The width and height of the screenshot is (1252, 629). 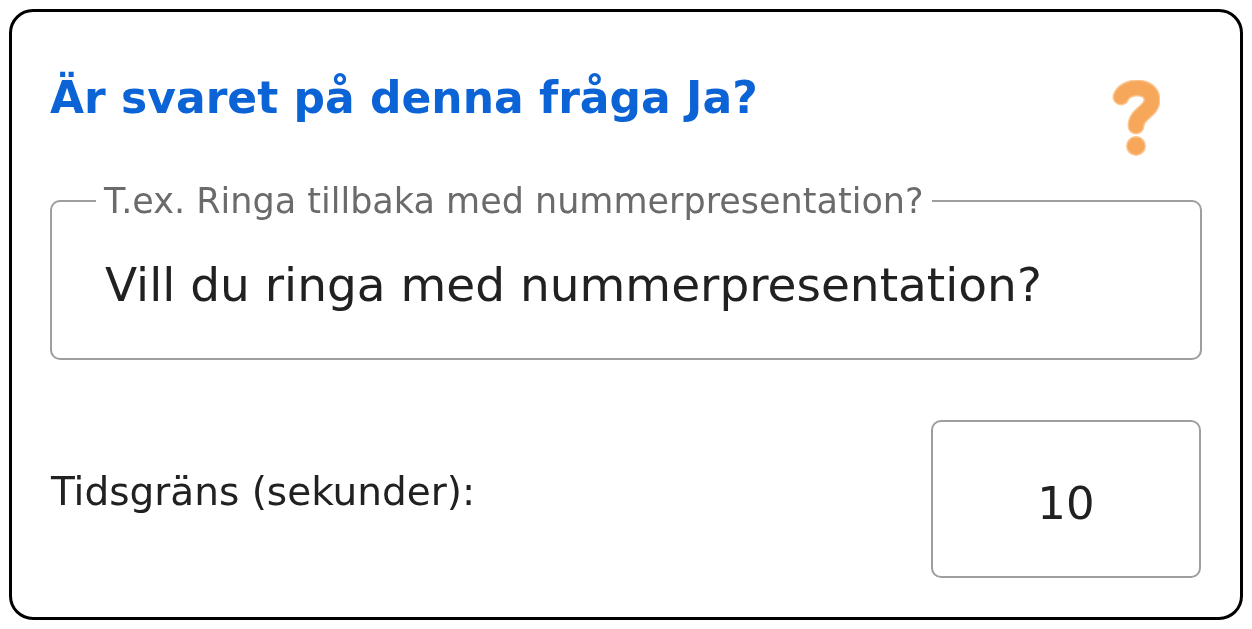 What do you see at coordinates (404, 97) in the screenshot?
I see `question-title: Är svaret på denna fråga Ja?` at bounding box center [404, 97].